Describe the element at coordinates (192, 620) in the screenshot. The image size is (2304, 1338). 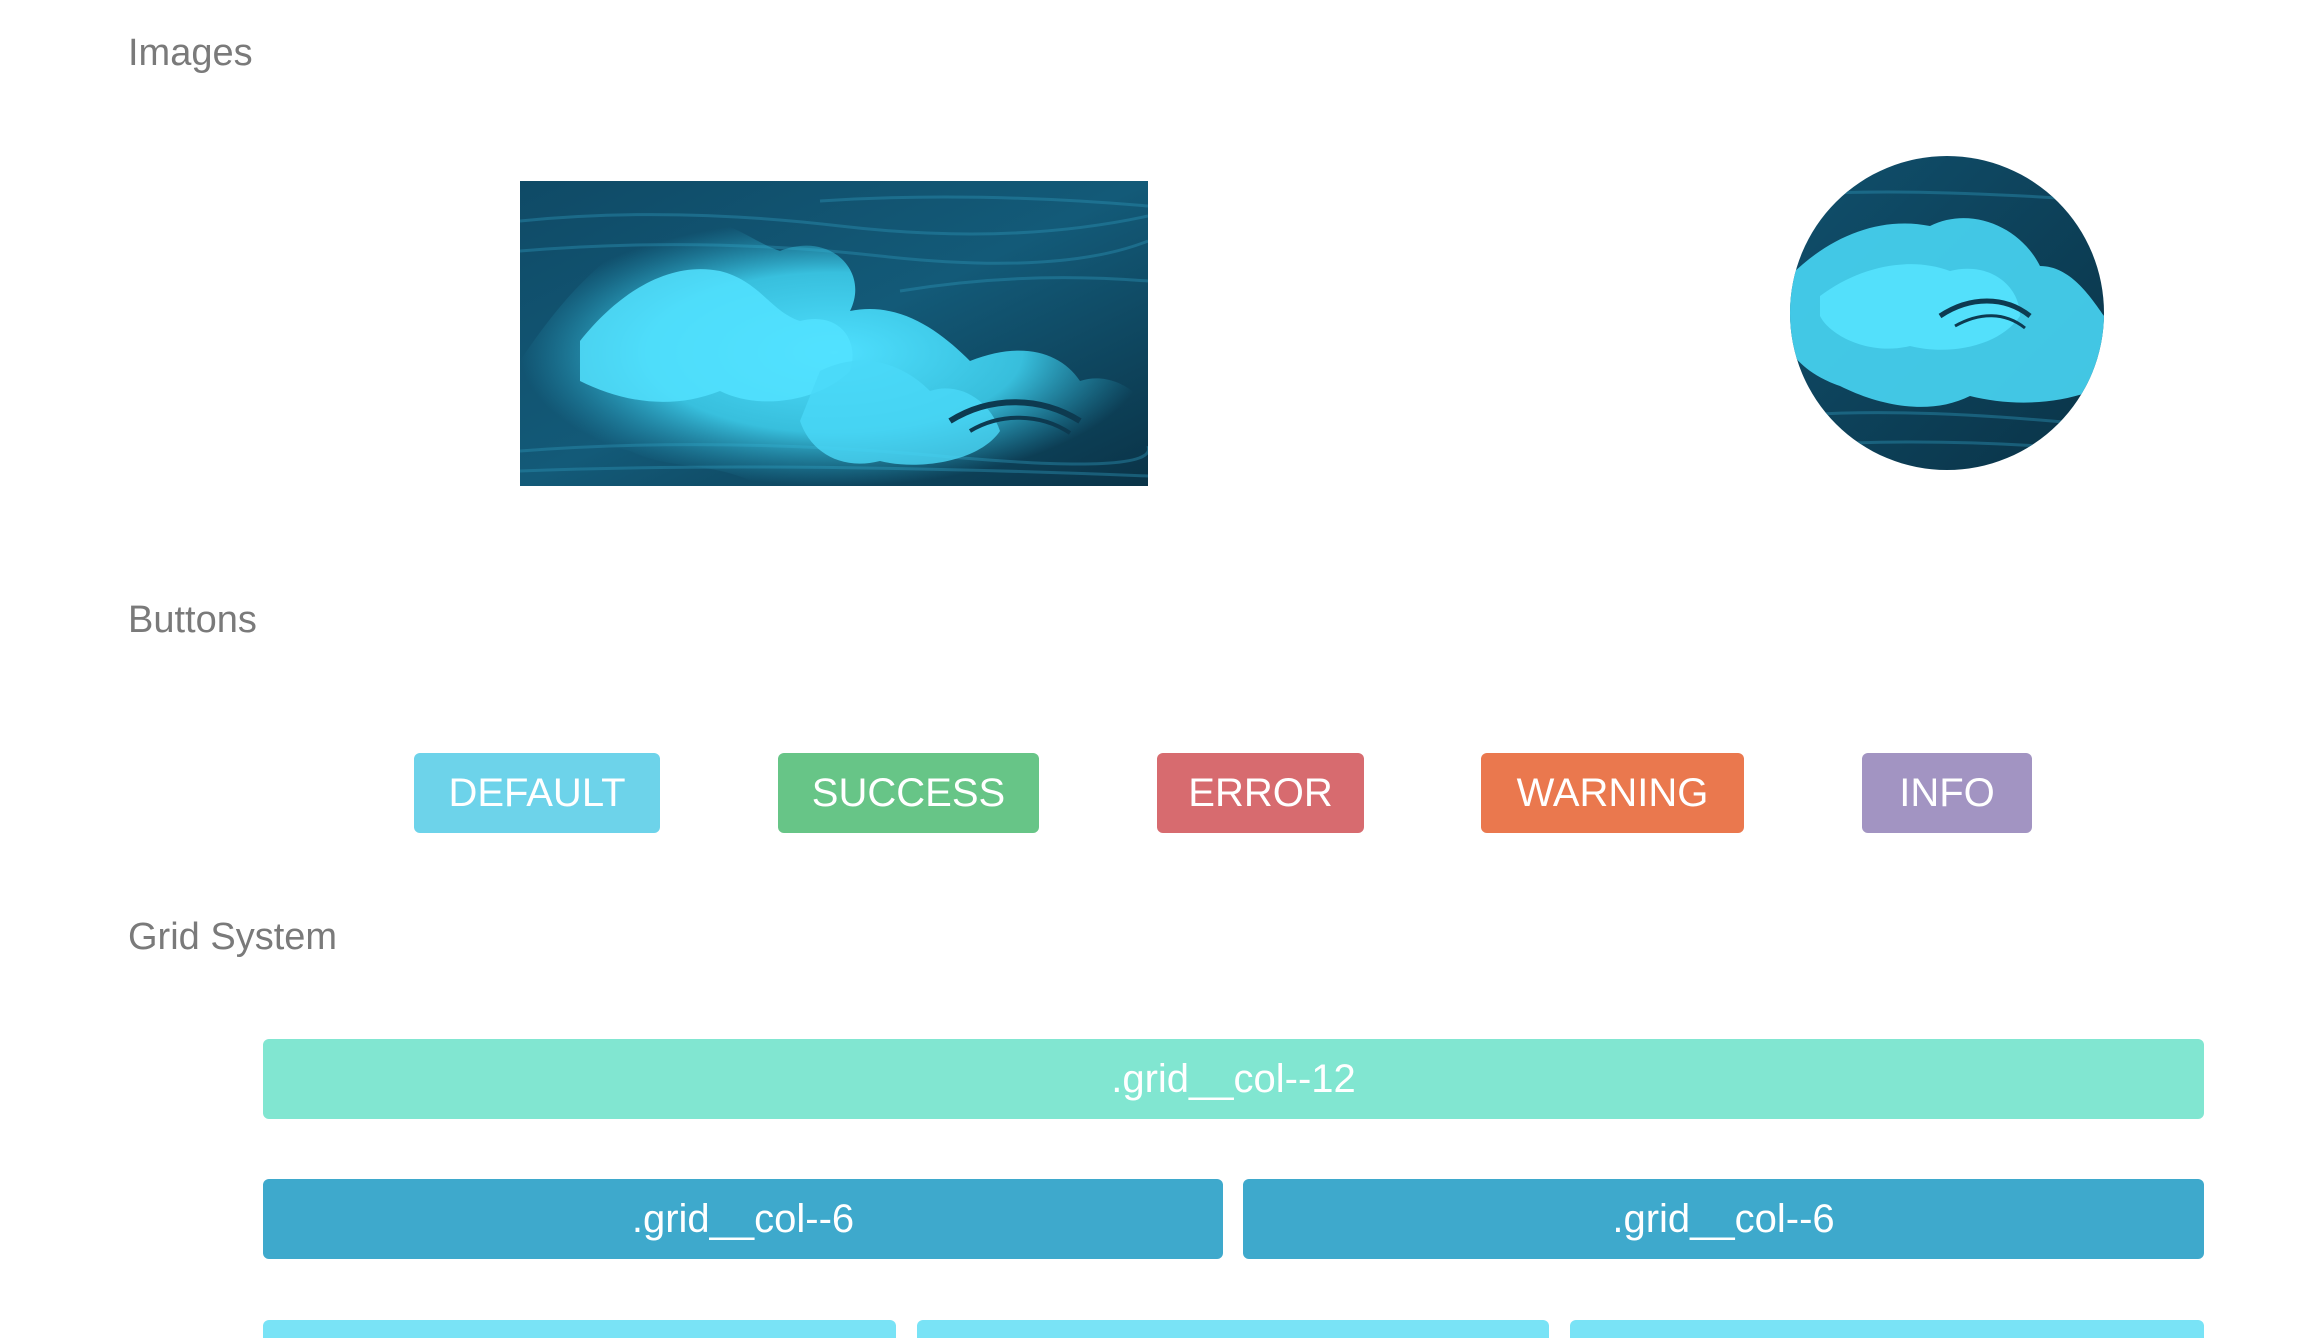
I see `buttons-heading: Buttons` at that location.